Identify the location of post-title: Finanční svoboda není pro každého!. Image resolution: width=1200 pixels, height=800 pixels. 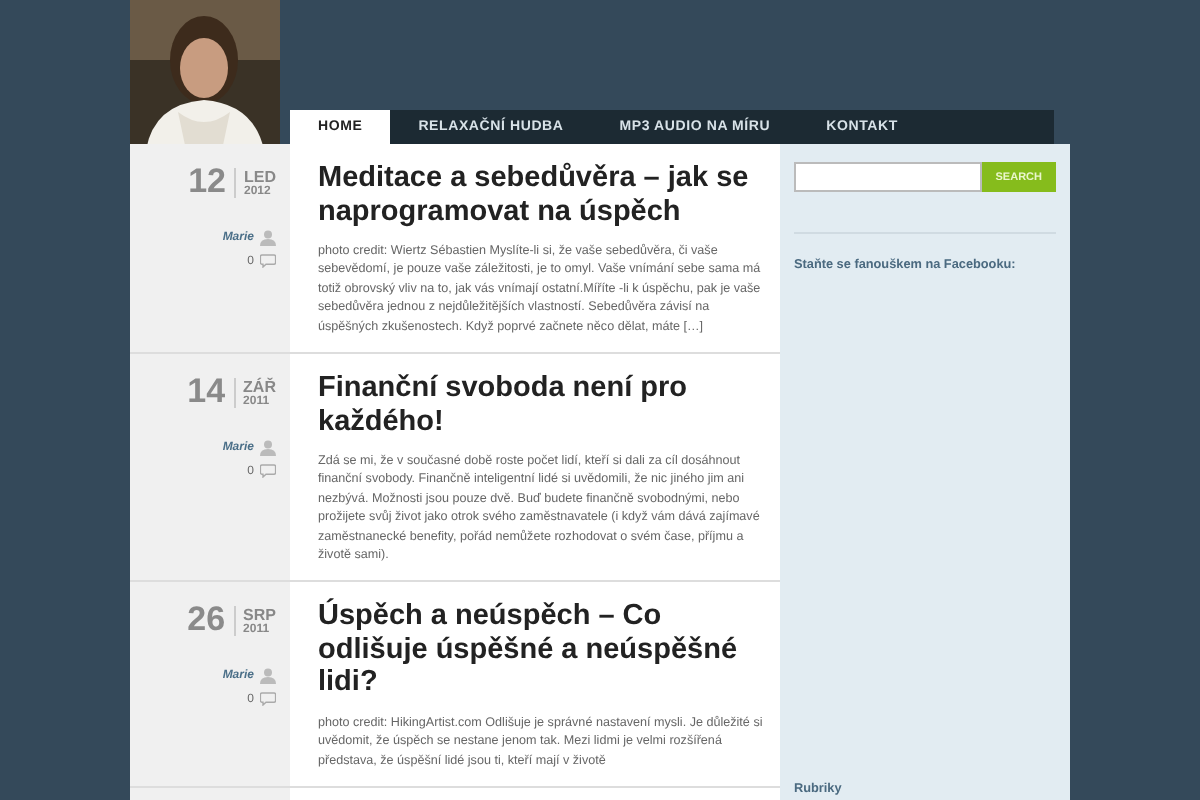
(544, 405).